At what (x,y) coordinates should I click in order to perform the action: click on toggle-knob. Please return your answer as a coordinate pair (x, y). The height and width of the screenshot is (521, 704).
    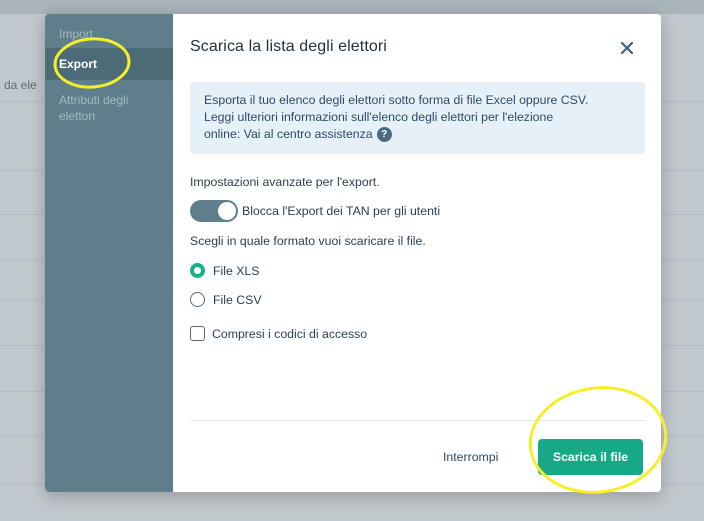
    Looking at the image, I should click on (227, 211).